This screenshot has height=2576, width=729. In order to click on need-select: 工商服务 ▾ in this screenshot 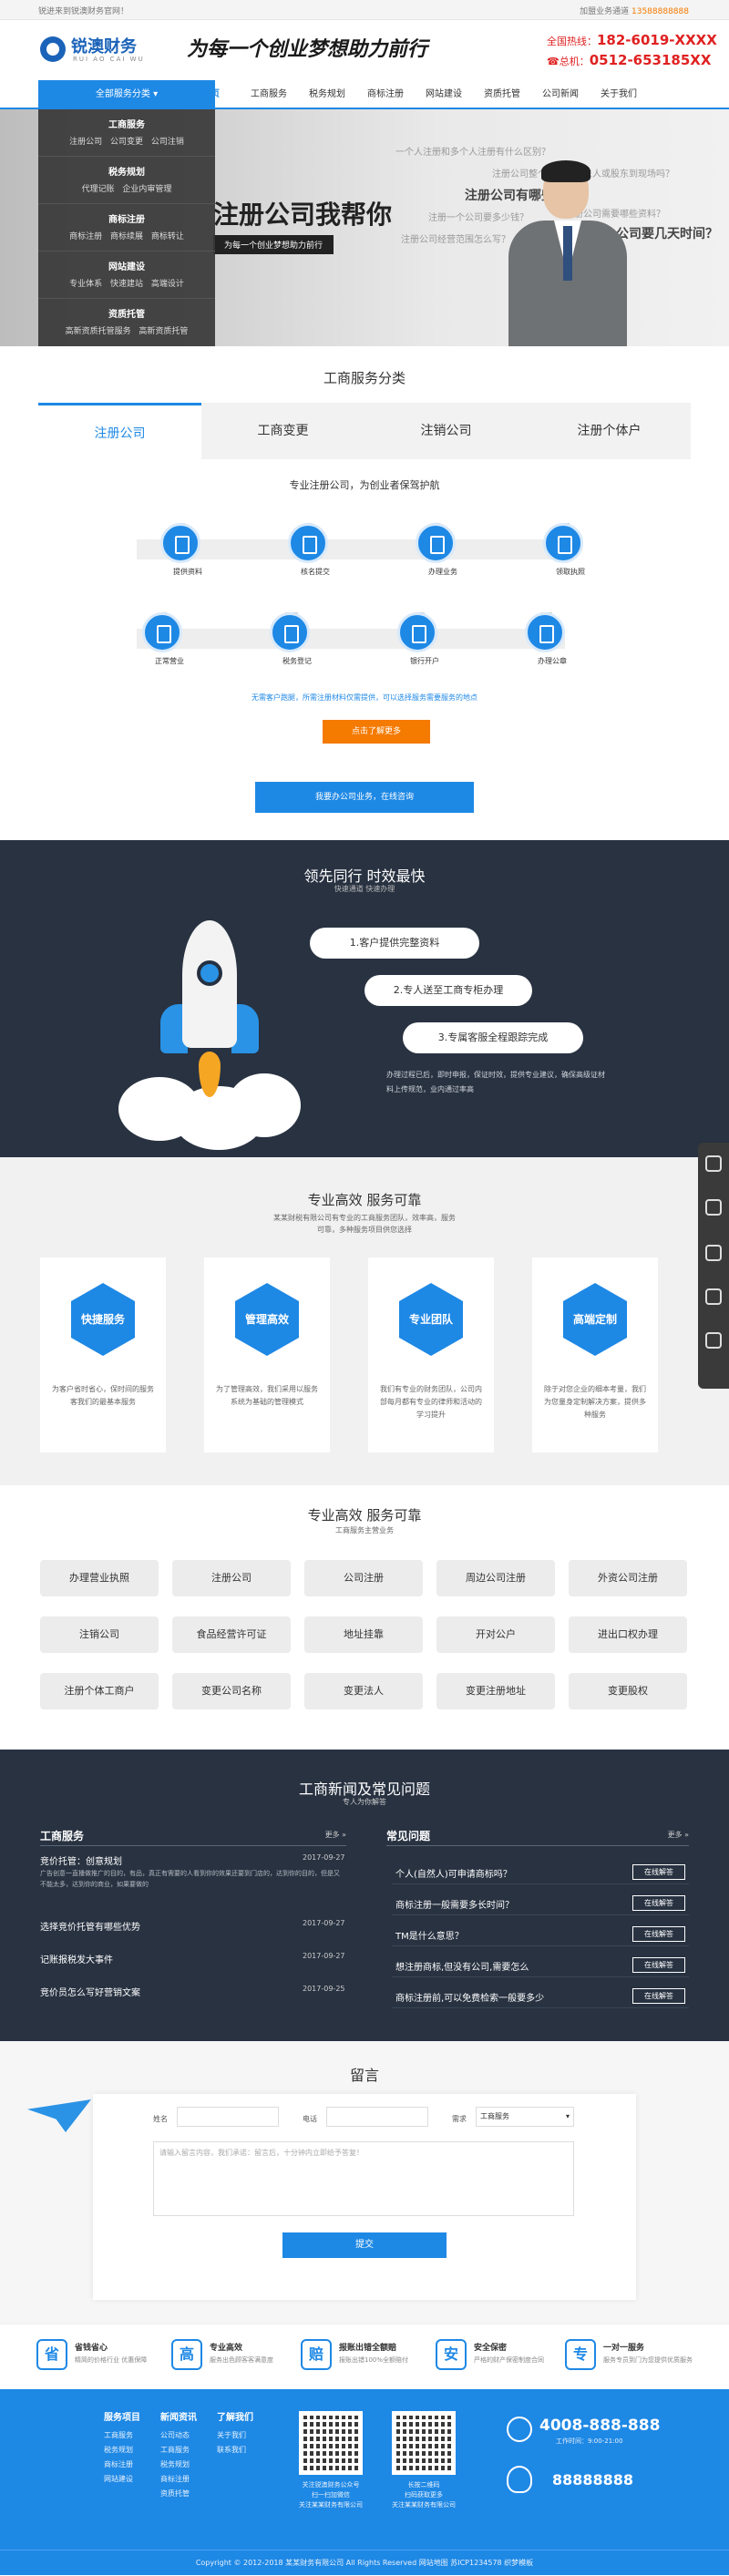, I will do `click(525, 2117)`.